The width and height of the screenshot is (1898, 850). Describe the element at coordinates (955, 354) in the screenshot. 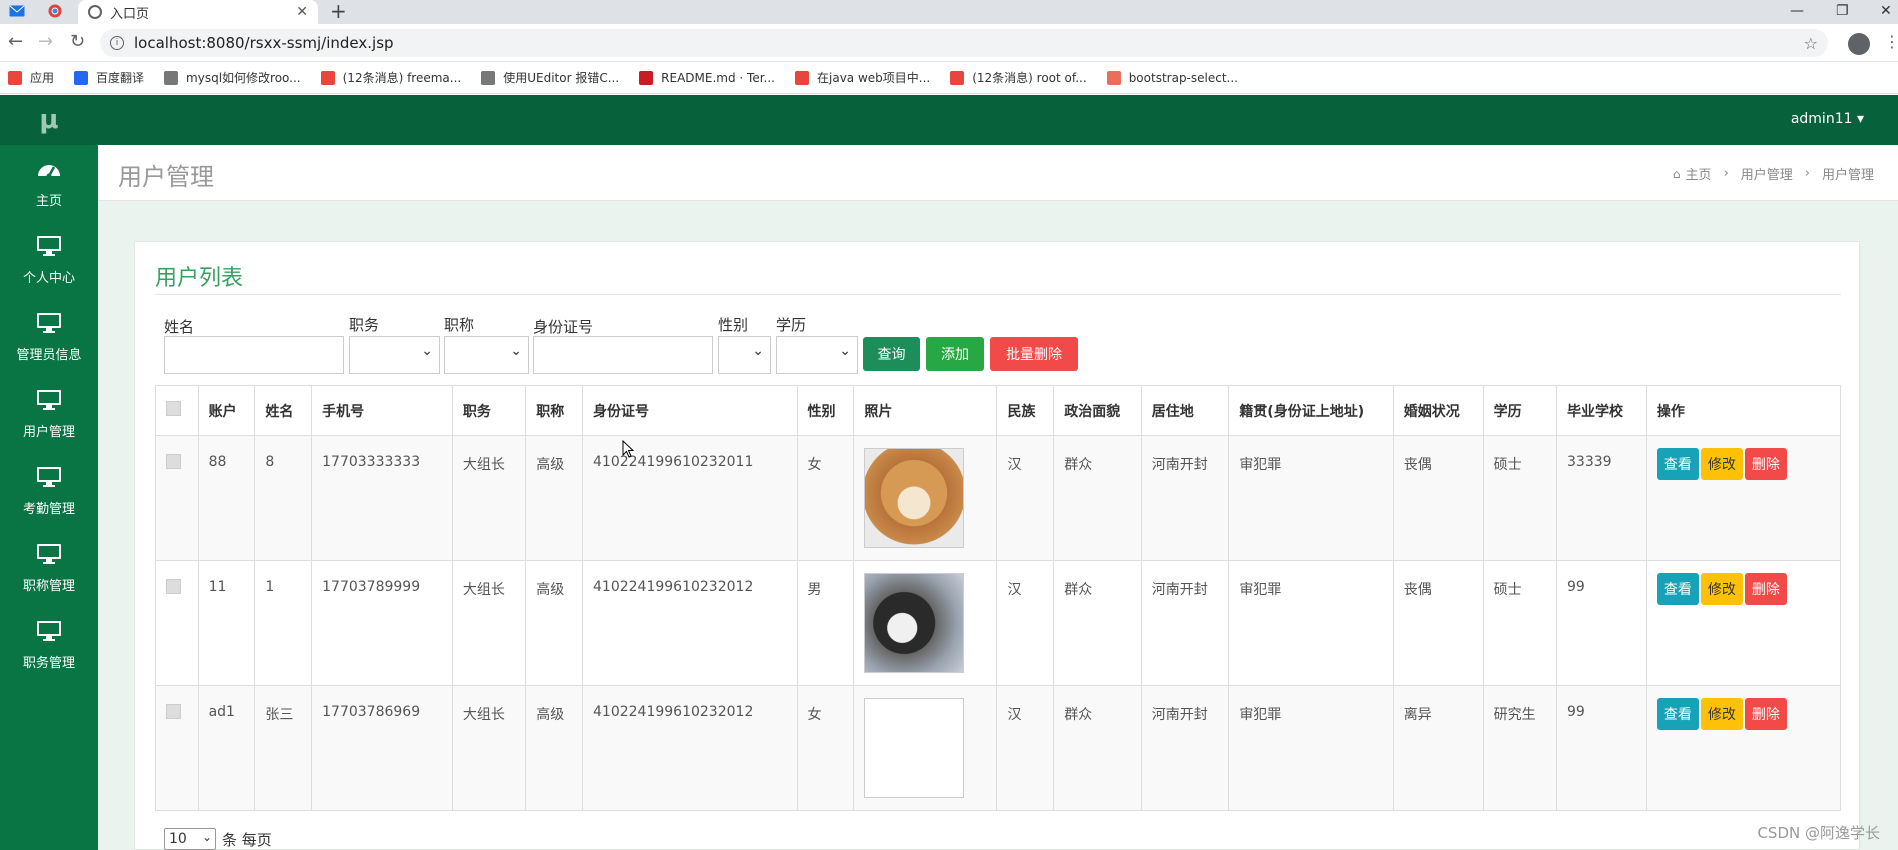

I see `add-button: 添加` at that location.